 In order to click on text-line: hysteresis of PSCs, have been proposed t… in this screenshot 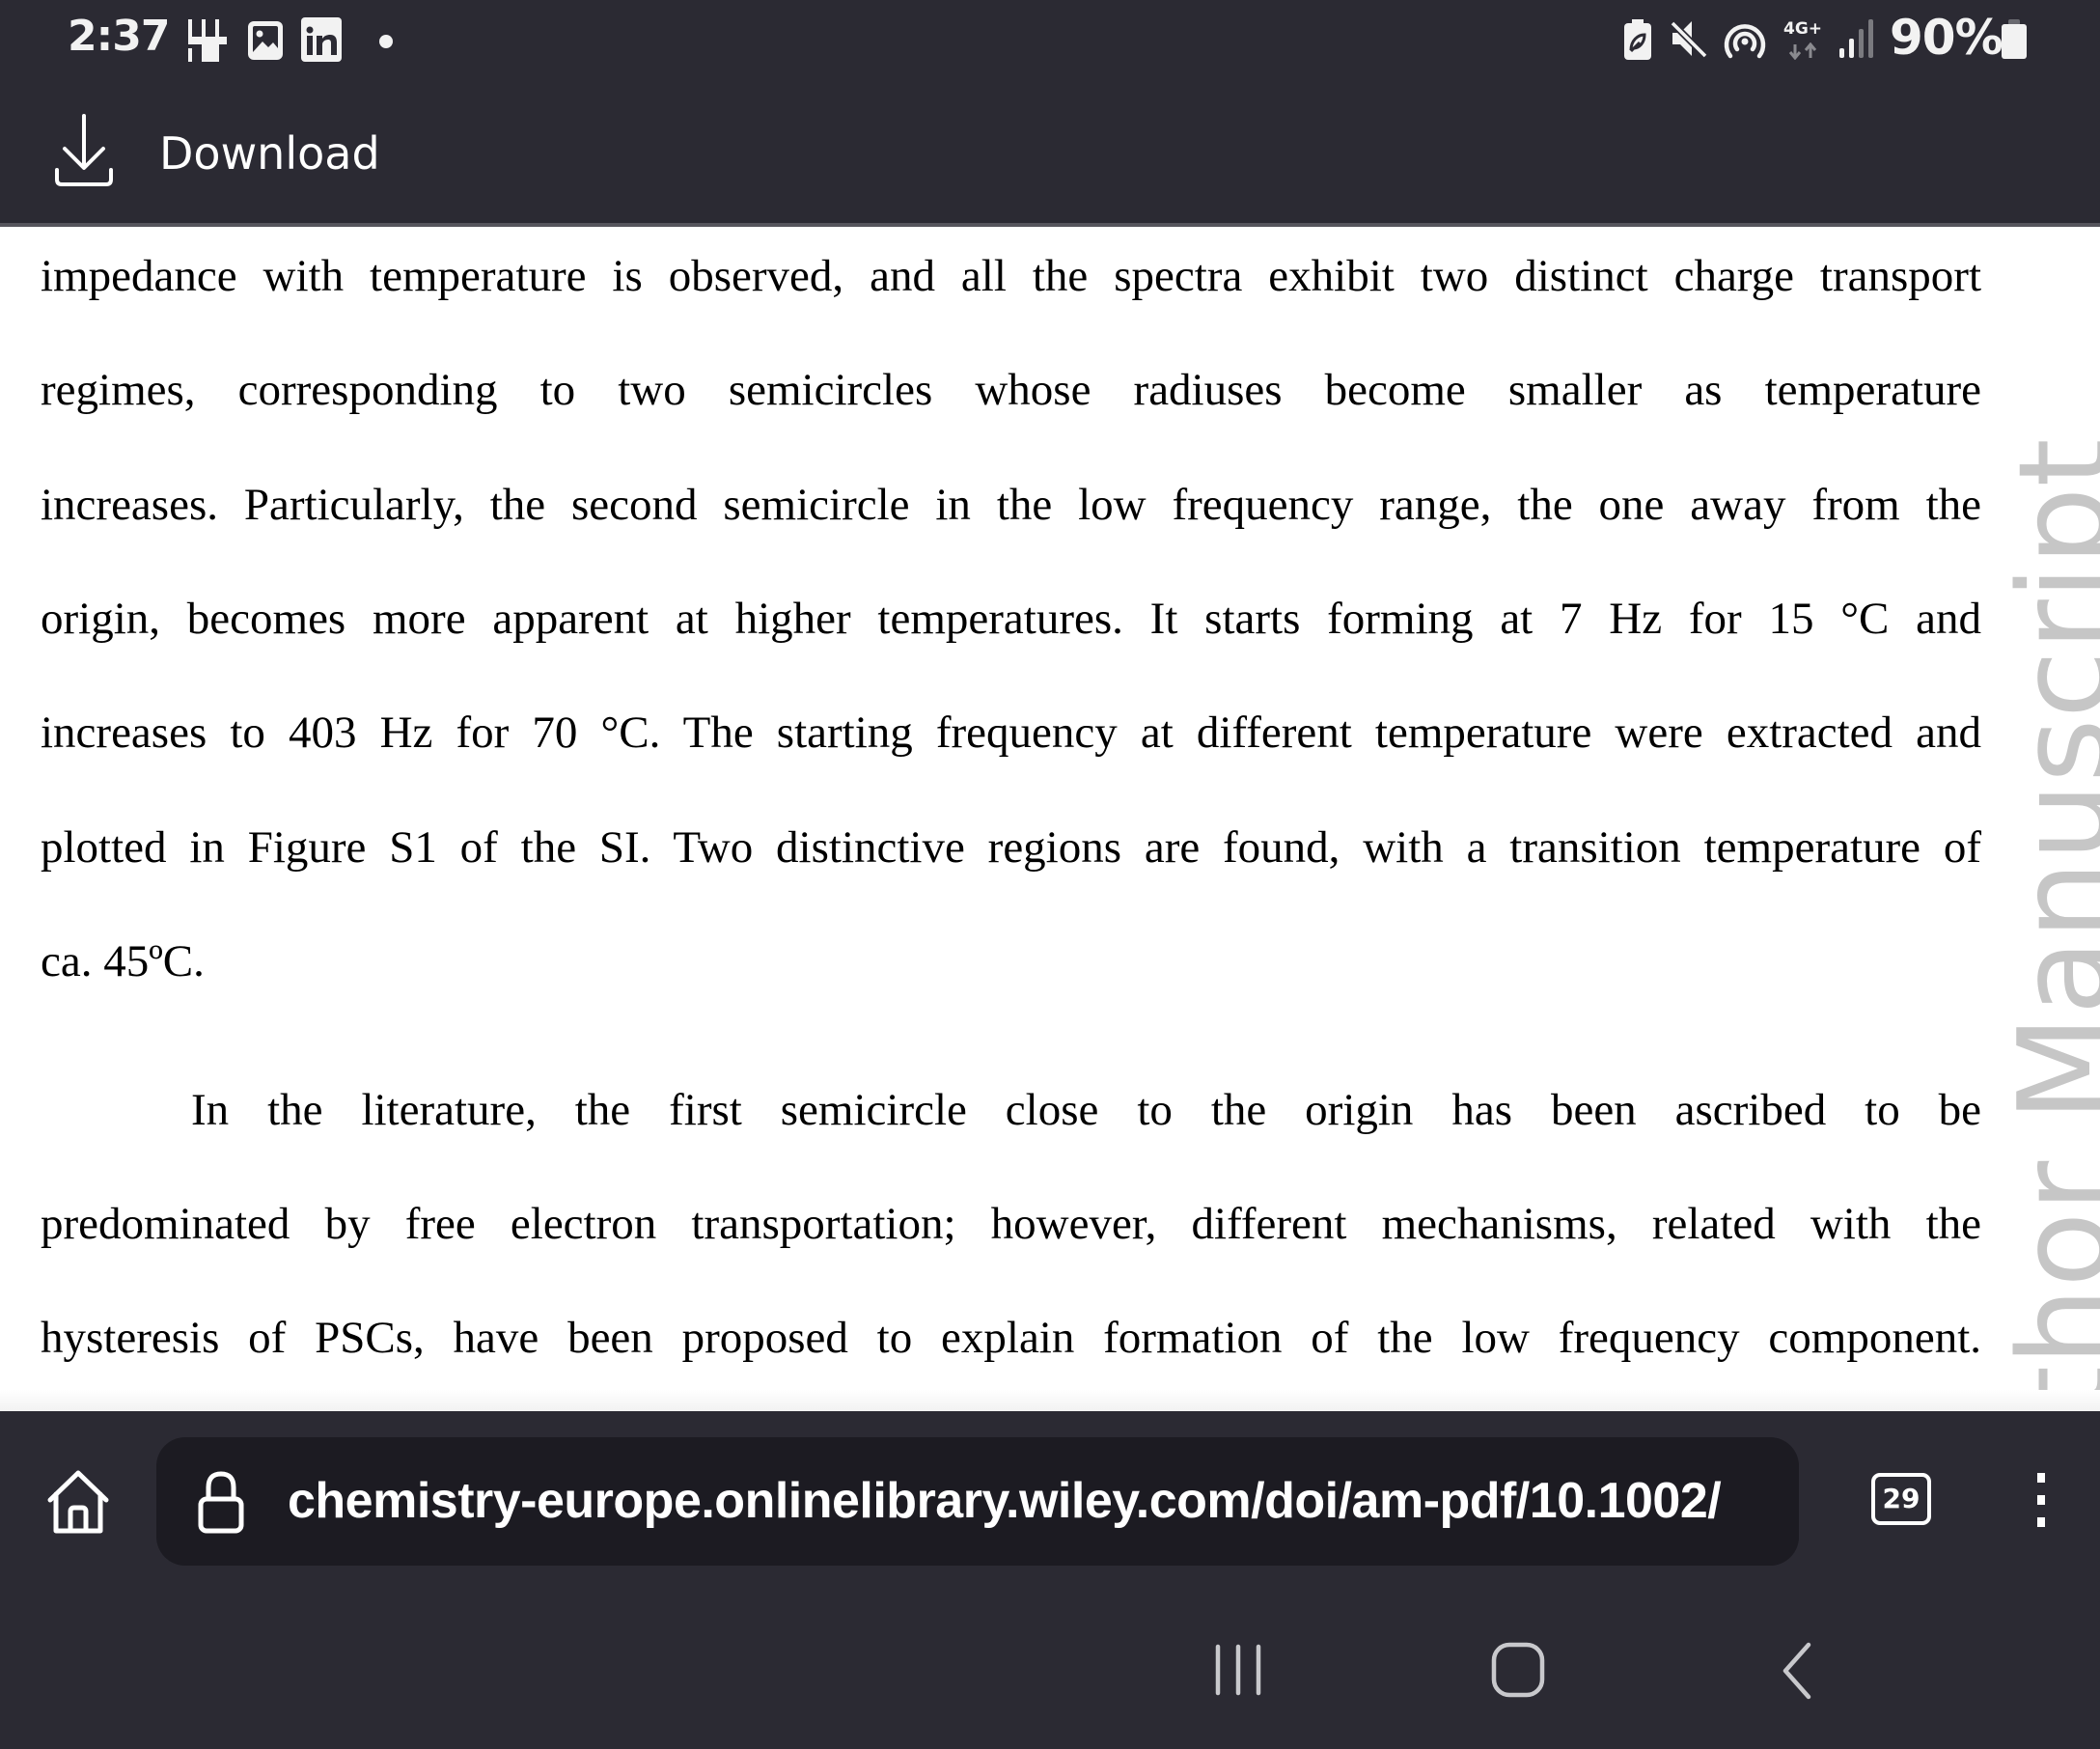, I will do `click(1011, 1338)`.